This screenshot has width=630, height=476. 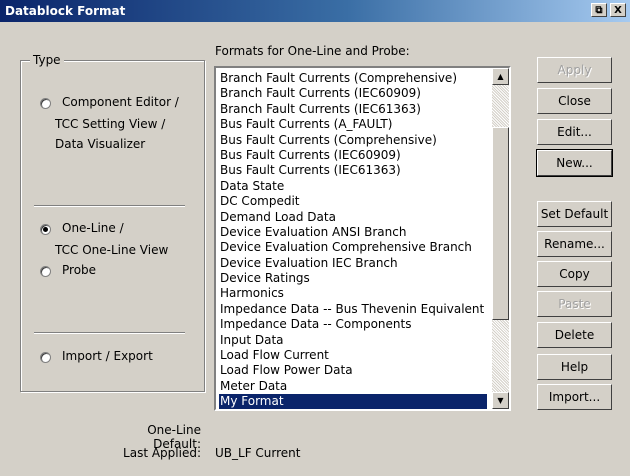 I want to click on scroll-down-arrow-icon: ▼, so click(x=500, y=400).